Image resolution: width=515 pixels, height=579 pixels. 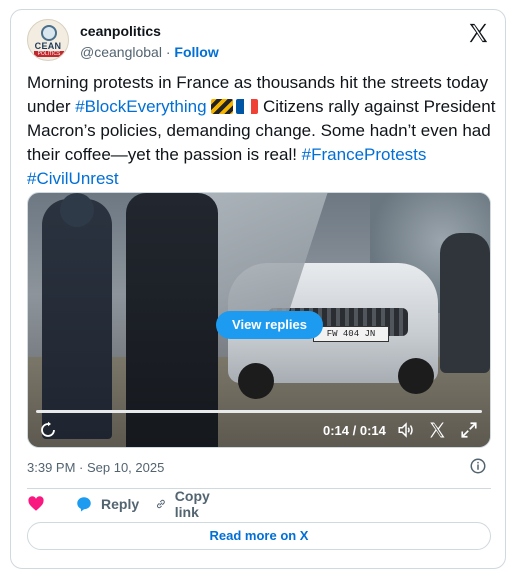 I want to click on hashtag-blockeverything: #BlockEverything, so click(x=140, y=106).